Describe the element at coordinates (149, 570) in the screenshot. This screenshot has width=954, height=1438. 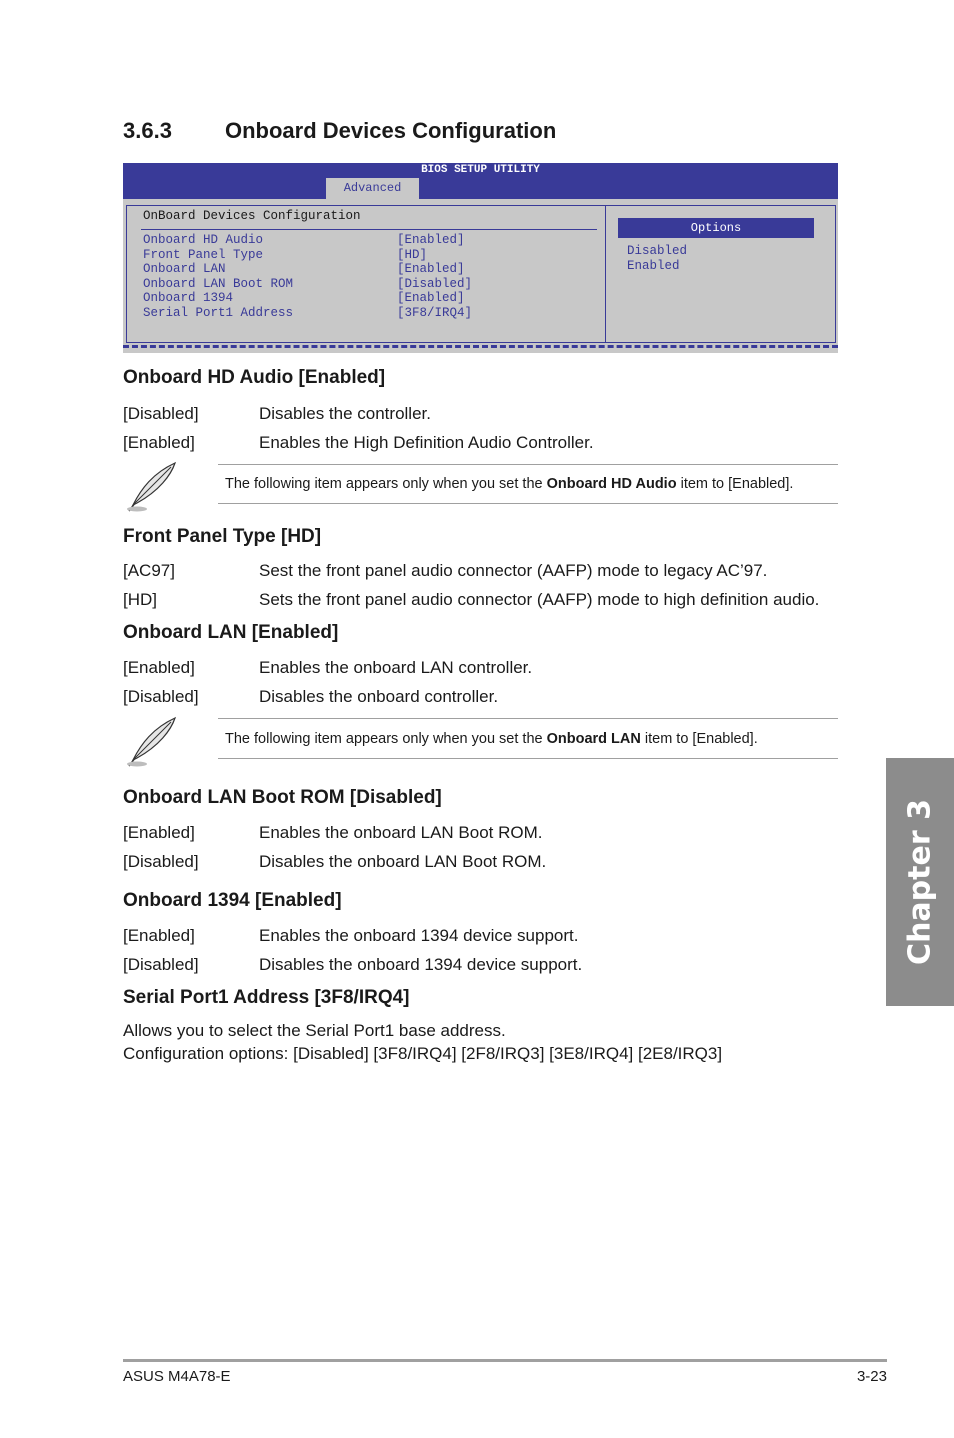
I see `option-key: [AC97]` at that location.